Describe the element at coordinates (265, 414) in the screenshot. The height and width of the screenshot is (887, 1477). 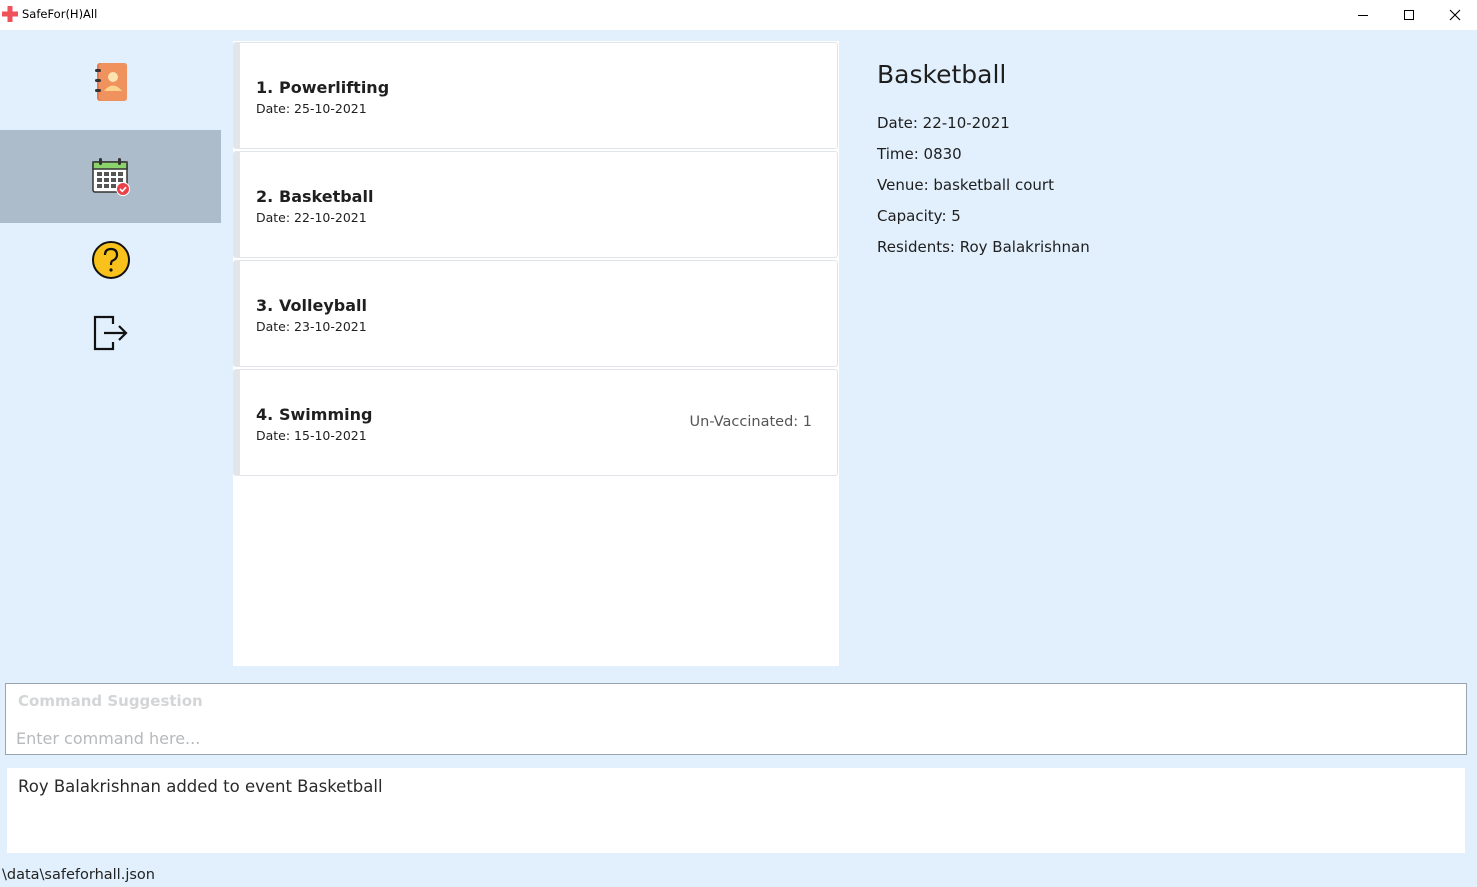
I see `event-index: 4.` at that location.